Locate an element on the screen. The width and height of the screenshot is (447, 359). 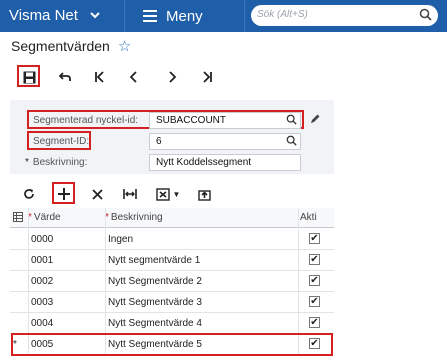
last-record-button is located at coordinates (207, 77).